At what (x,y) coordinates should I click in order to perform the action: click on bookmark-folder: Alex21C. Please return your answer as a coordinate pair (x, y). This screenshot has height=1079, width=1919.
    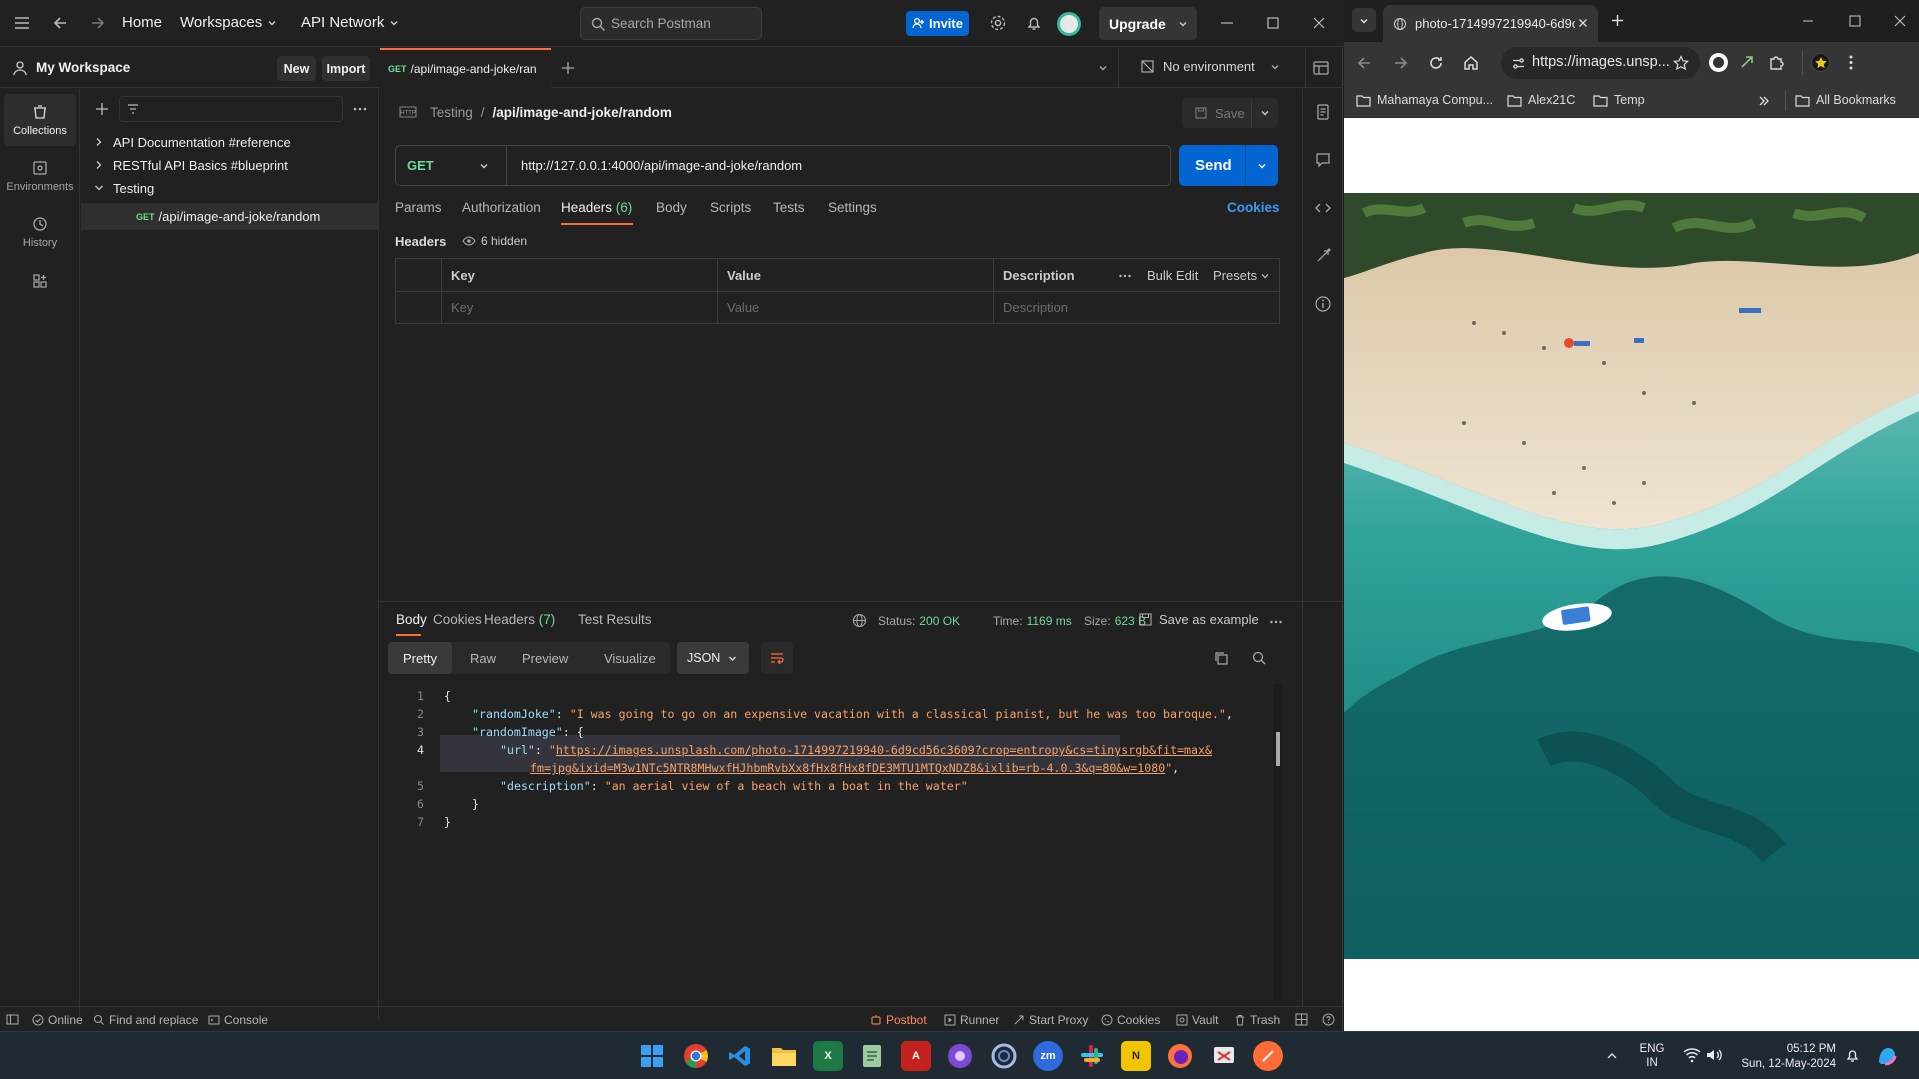
    Looking at the image, I should click on (1541, 100).